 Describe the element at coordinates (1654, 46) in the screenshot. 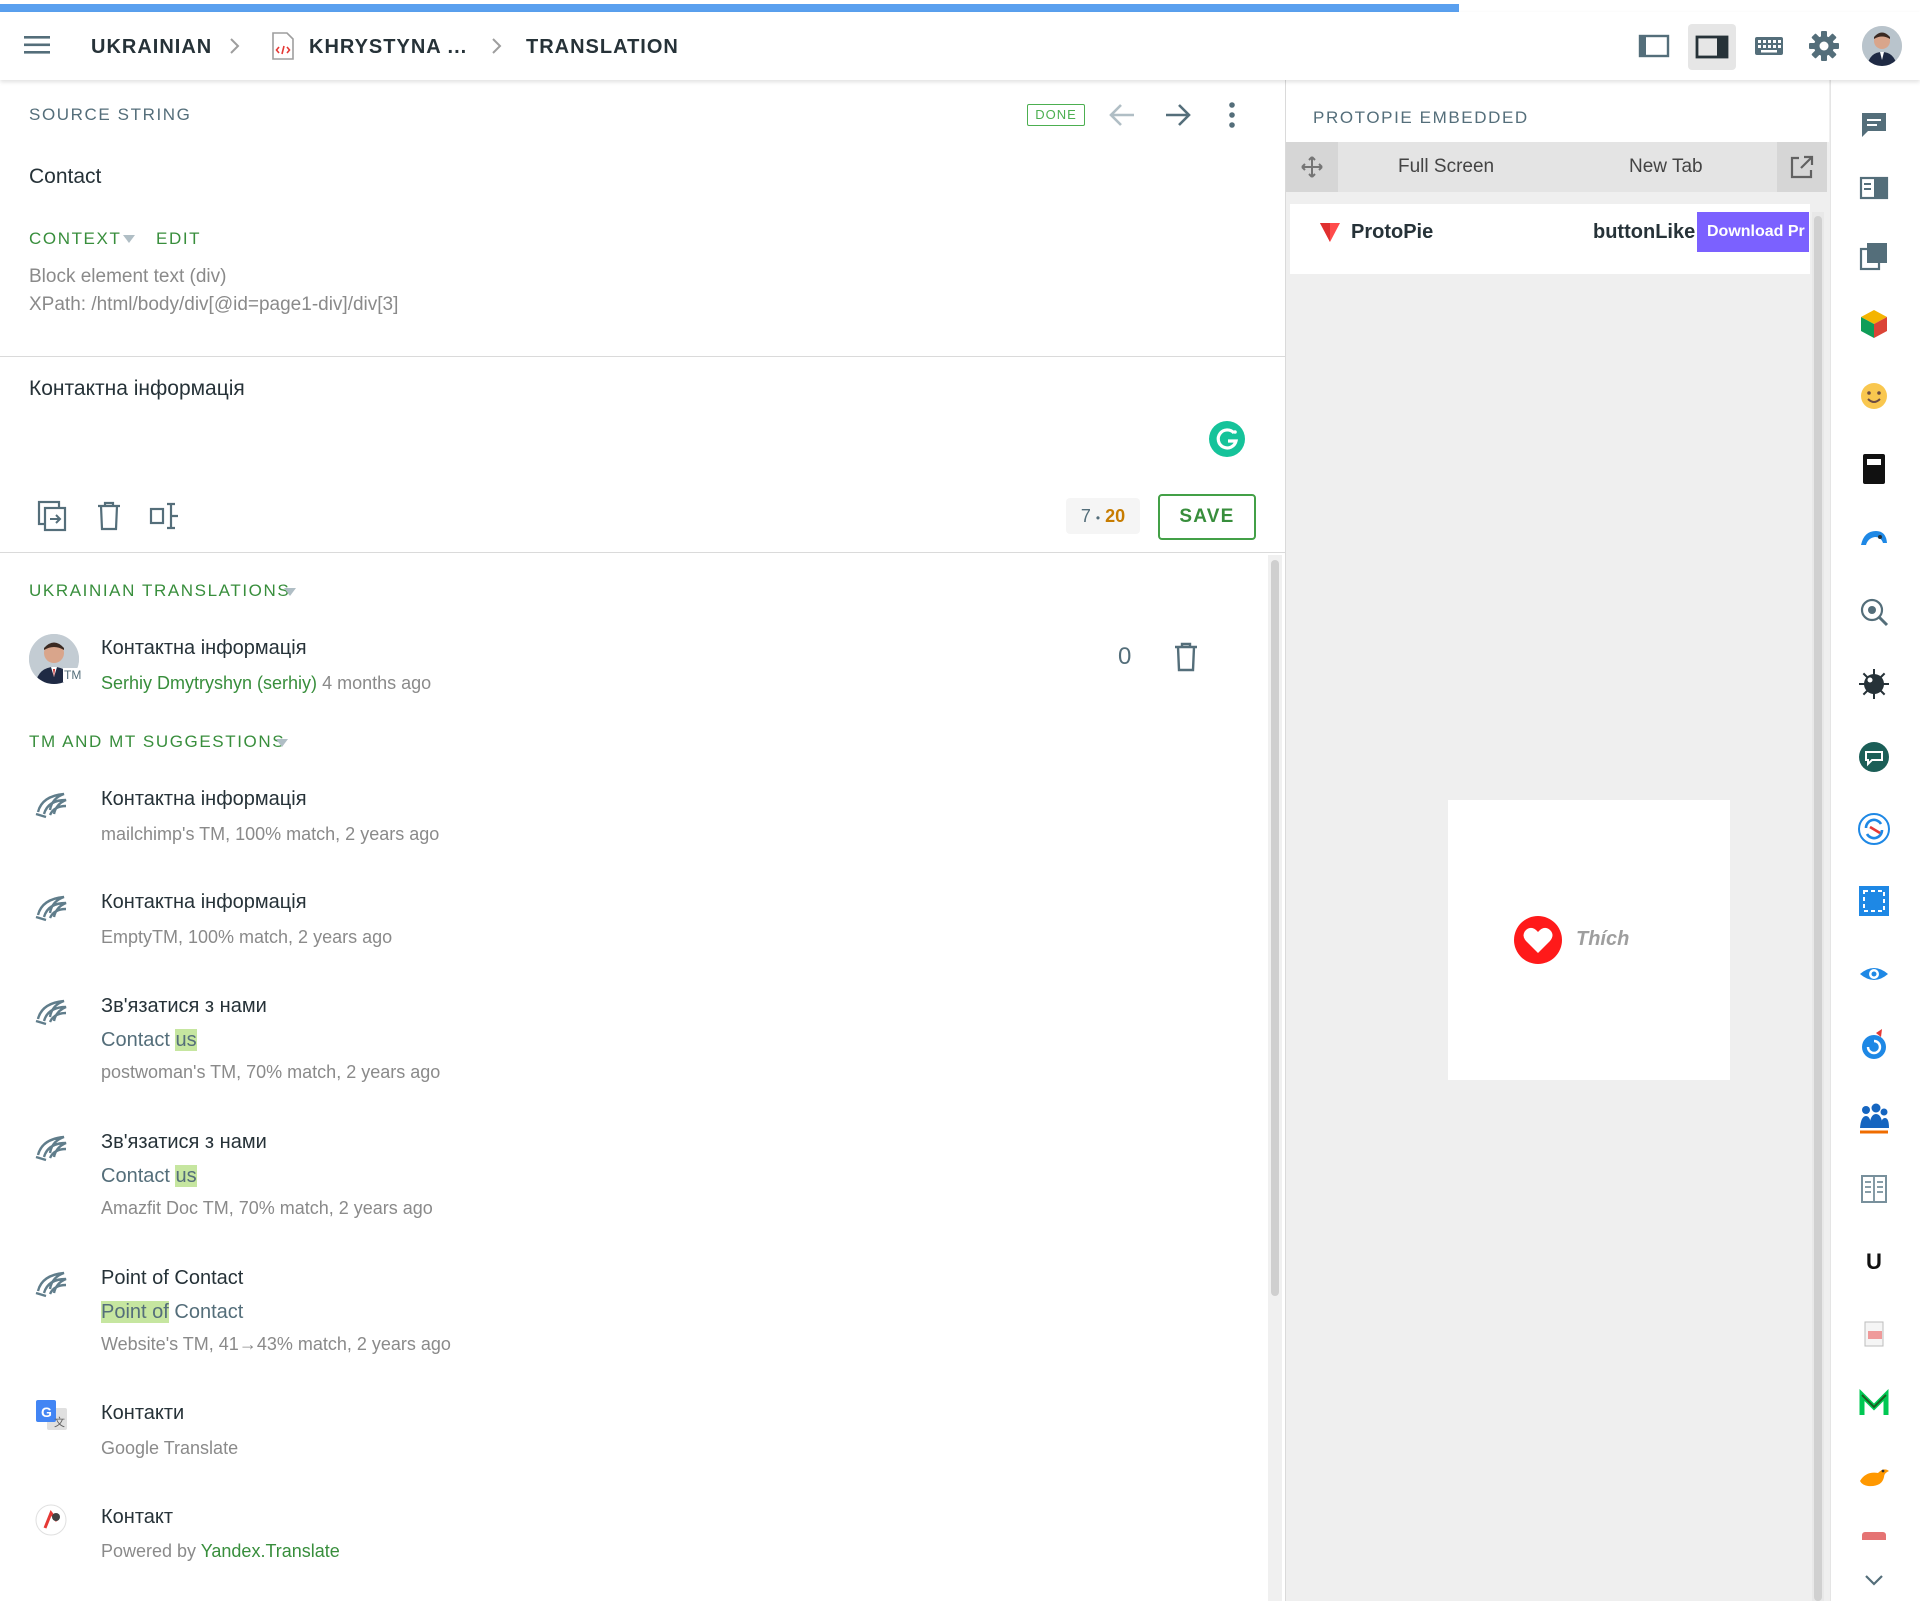

I see `layout-left-icon` at that location.